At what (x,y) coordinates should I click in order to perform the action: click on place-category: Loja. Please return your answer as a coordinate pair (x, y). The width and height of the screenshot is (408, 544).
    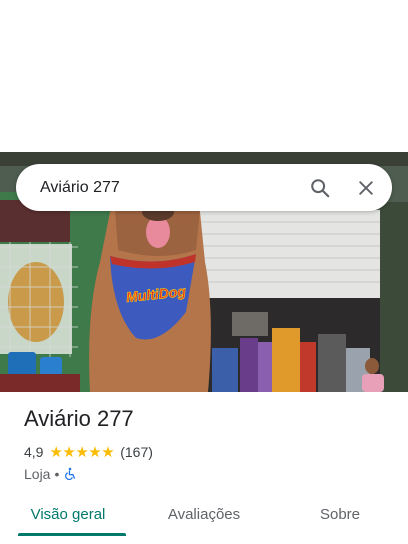
    Looking at the image, I should click on (37, 474).